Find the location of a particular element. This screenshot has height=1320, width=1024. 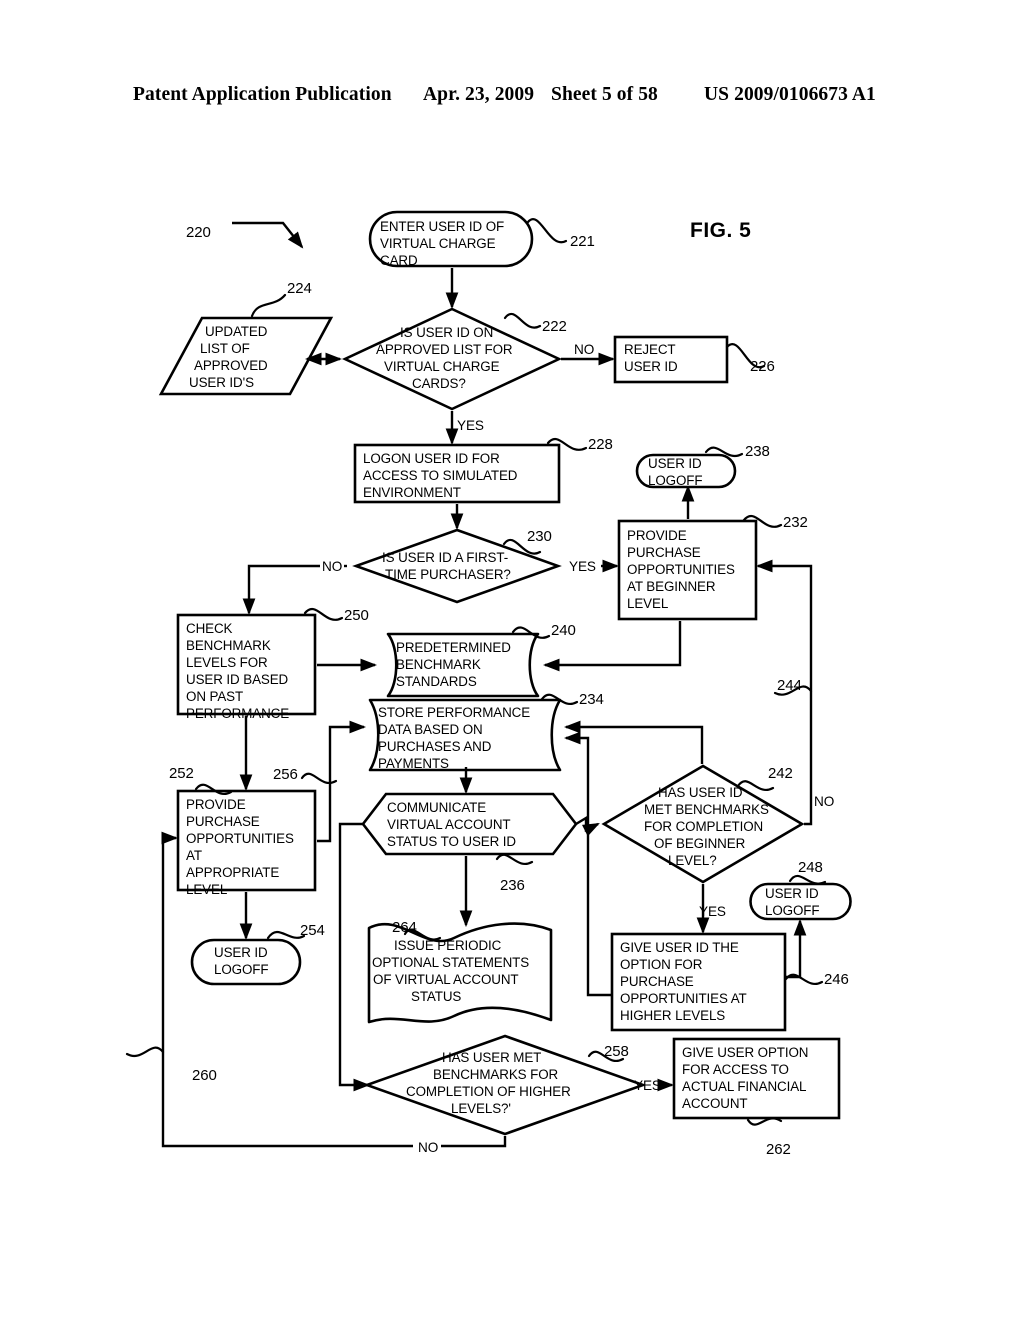

ref-252: 252 is located at coordinates (181, 773).